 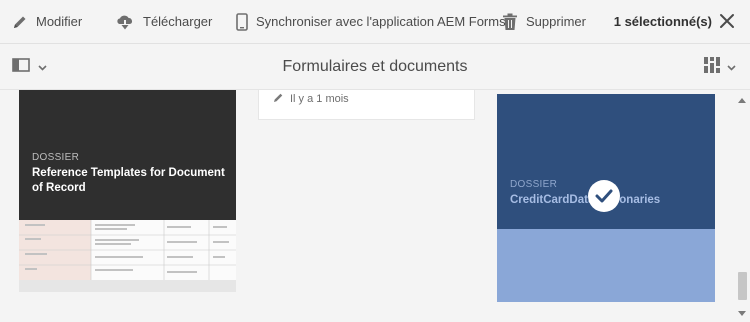 What do you see at coordinates (662, 21) in the screenshot?
I see `selection-count: 1 sélectionné(s)` at bounding box center [662, 21].